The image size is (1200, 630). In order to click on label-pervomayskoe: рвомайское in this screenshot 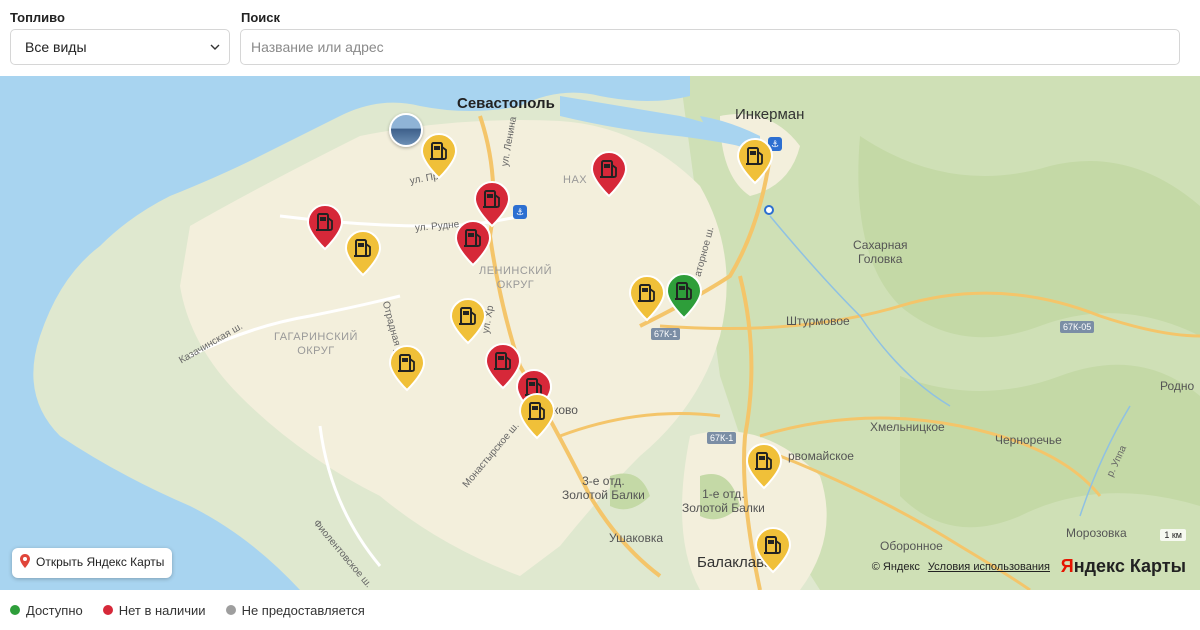, I will do `click(821, 456)`.